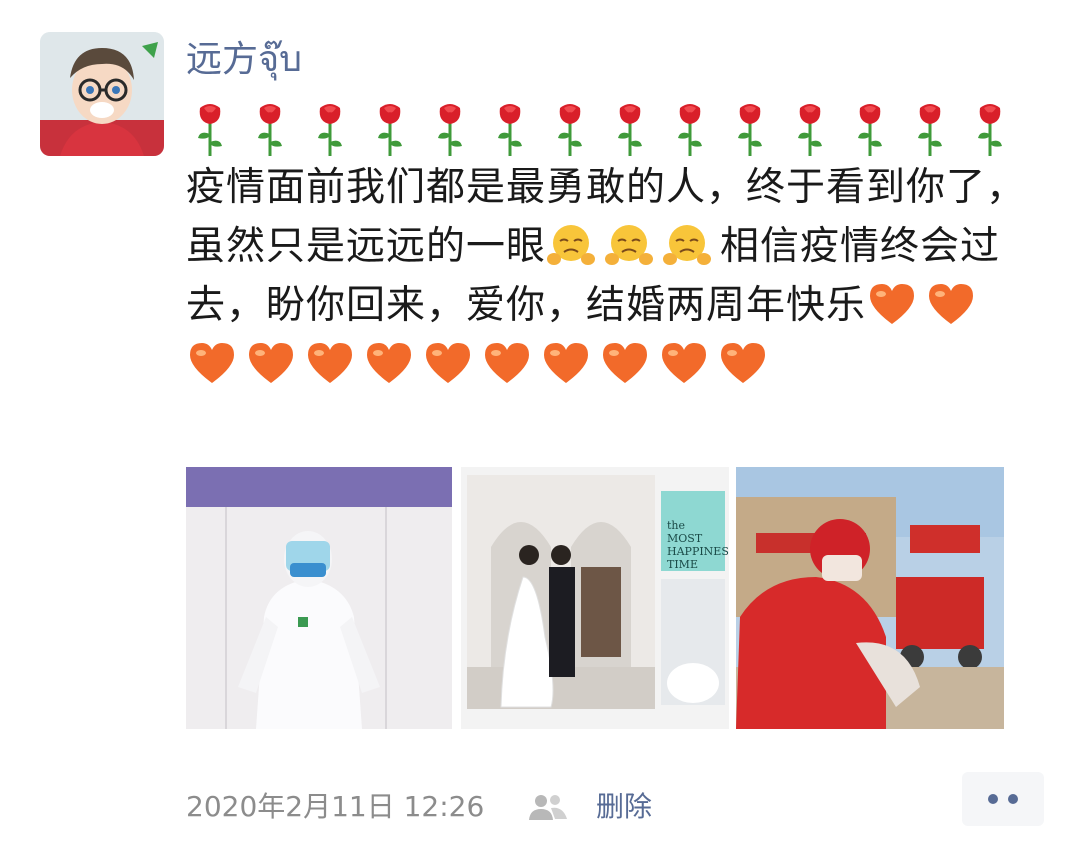  I want to click on post-footer: 2020年2月11日 12:26 删除, so click(626, 808).